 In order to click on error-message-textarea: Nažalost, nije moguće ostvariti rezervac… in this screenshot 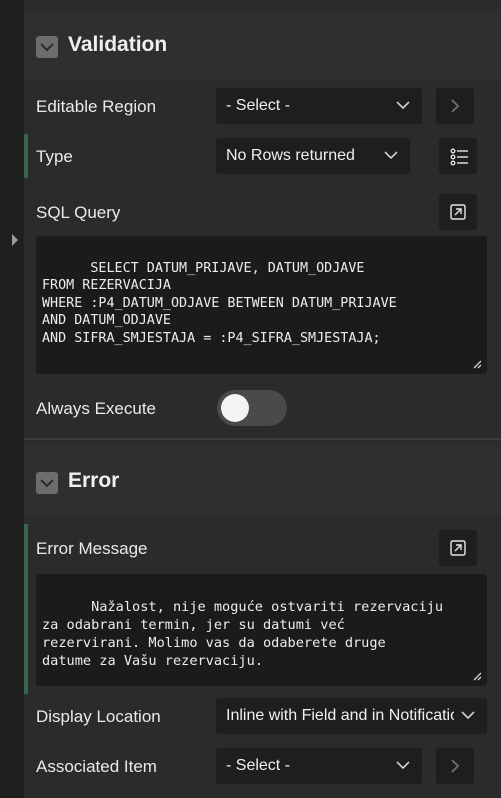, I will do `click(261, 630)`.